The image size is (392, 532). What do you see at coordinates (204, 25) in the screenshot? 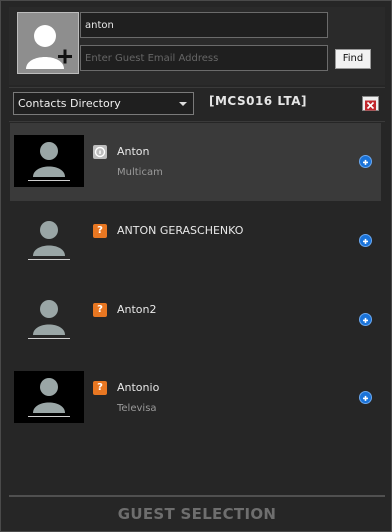
I see `guest-name-input` at bounding box center [204, 25].